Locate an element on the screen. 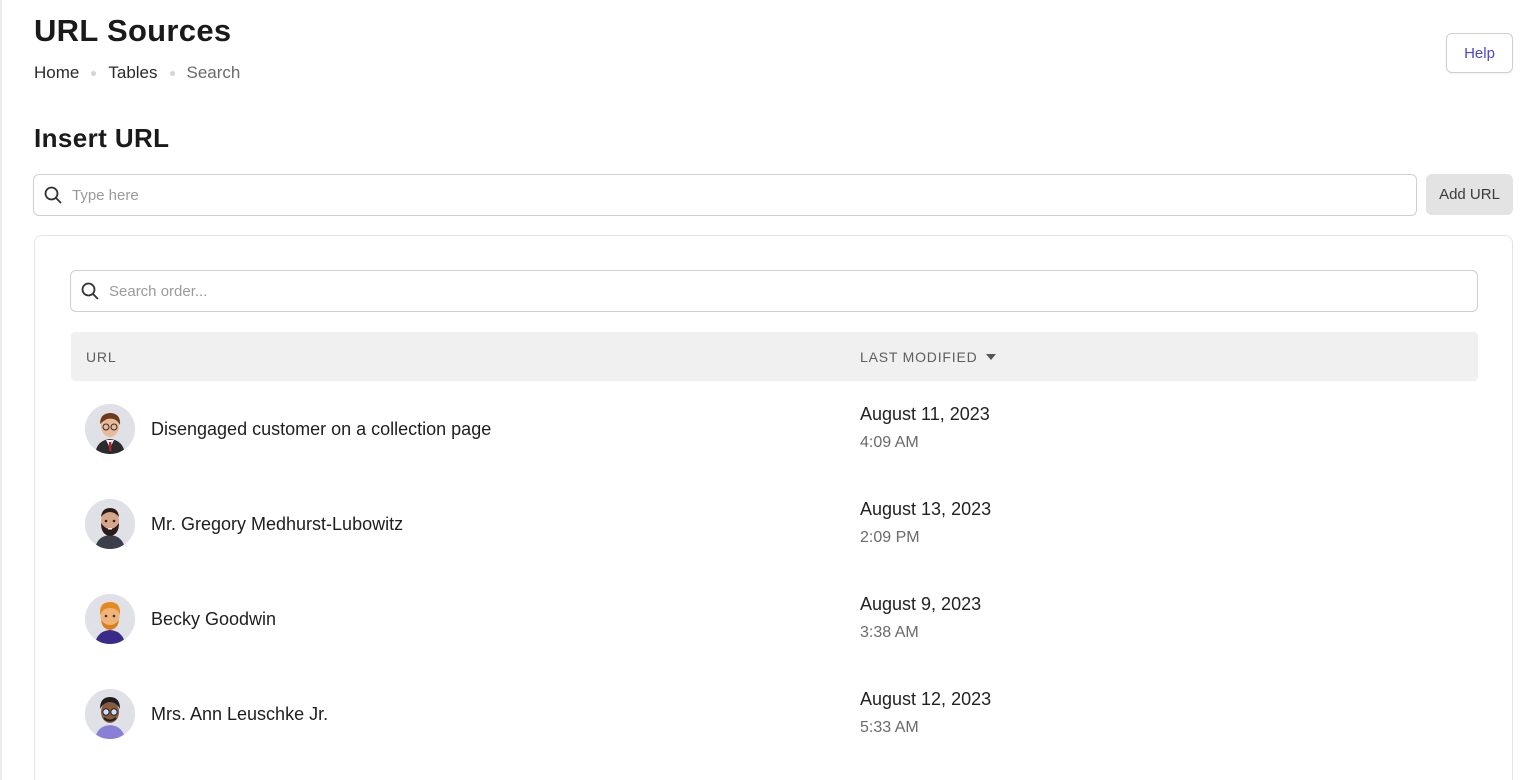 This screenshot has height=780, width=1536. add-url-button: Add URL is located at coordinates (1469, 194).